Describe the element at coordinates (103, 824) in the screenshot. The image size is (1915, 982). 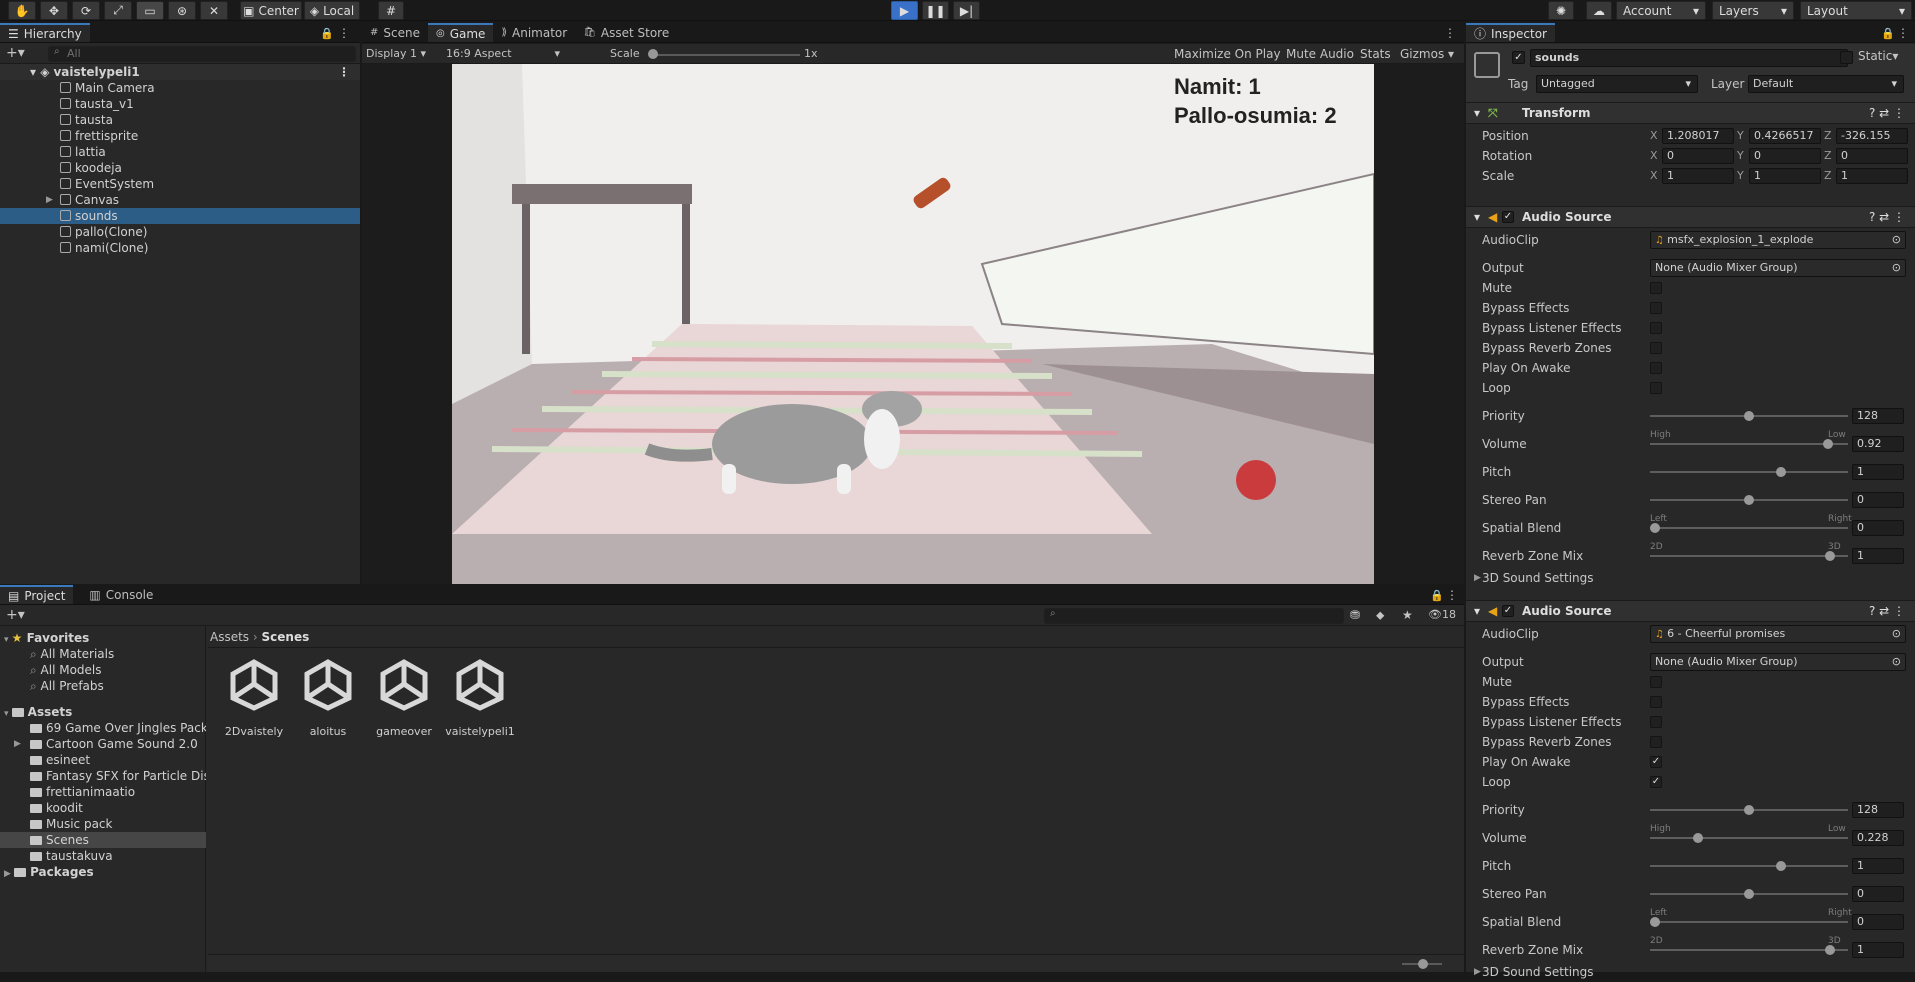
I see `folder-item: Music pack` at that location.